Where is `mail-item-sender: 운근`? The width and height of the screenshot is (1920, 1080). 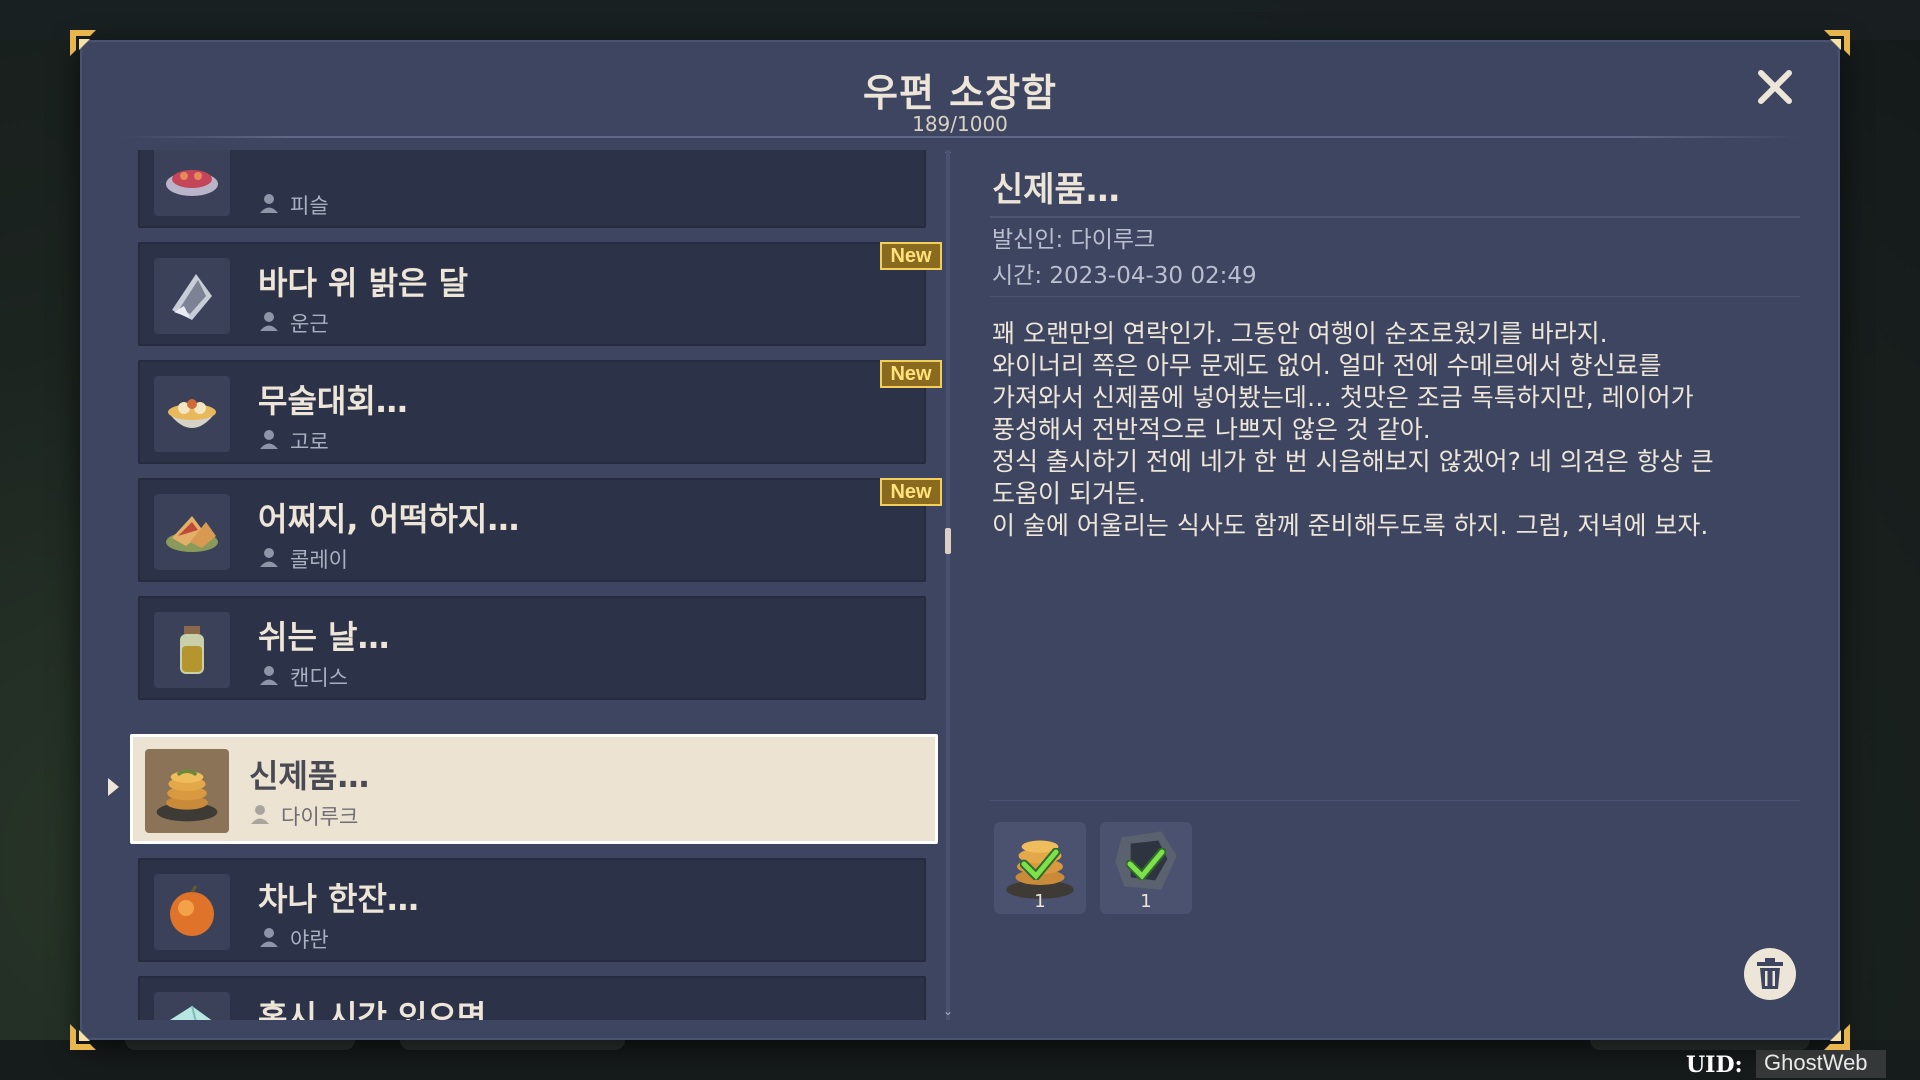
mail-item-sender: 운근 is located at coordinates (309, 324).